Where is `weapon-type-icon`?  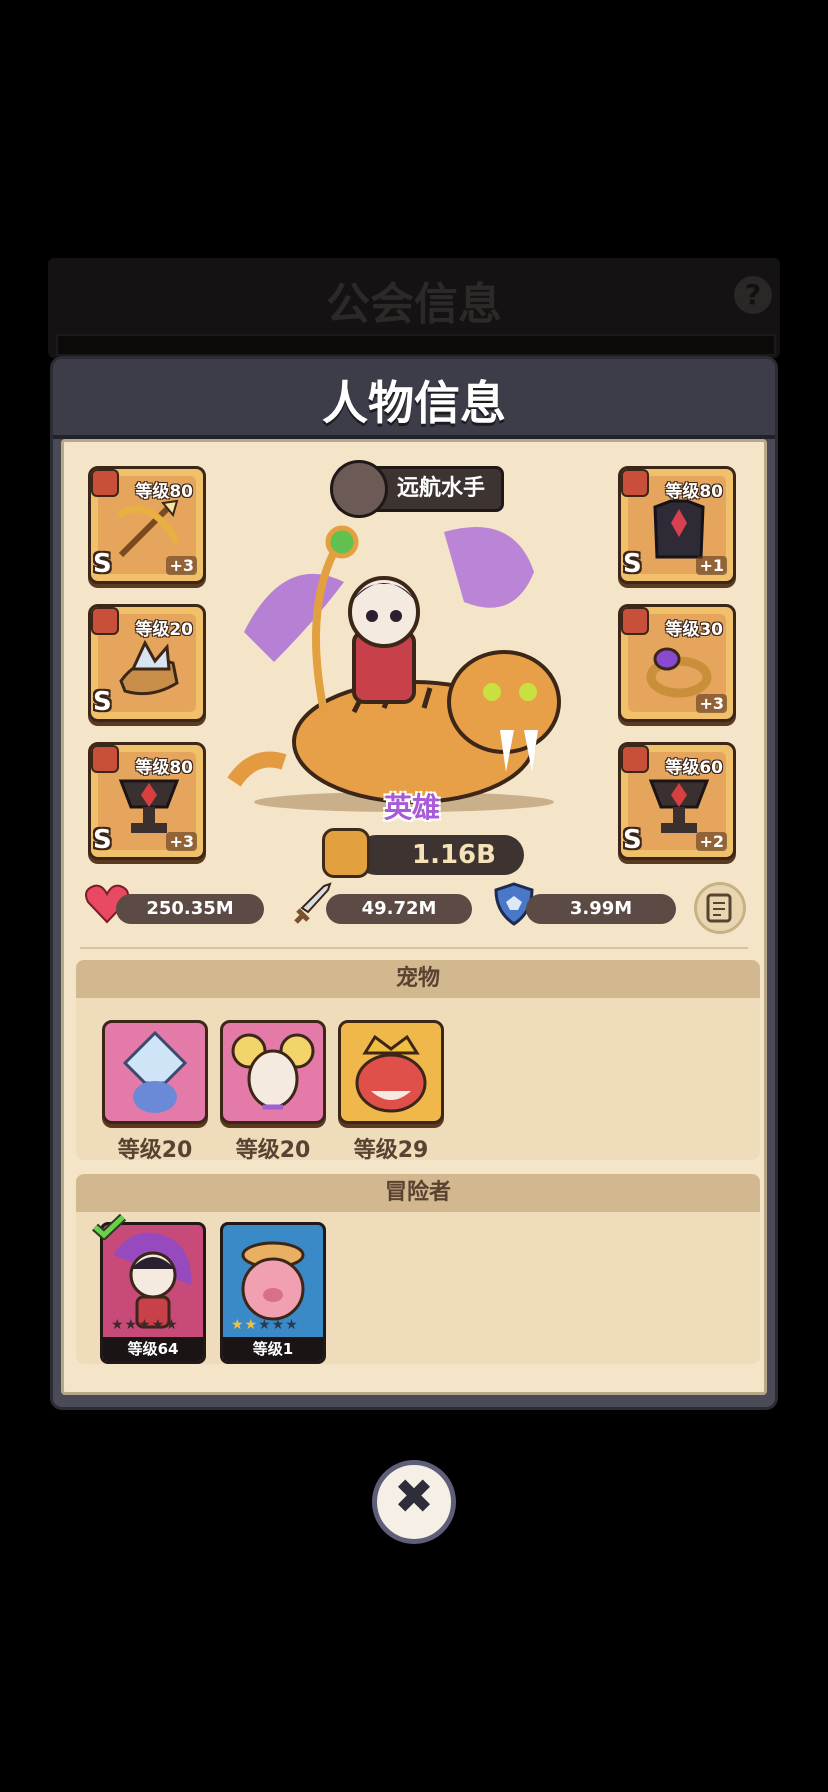 weapon-type-icon is located at coordinates (105, 483).